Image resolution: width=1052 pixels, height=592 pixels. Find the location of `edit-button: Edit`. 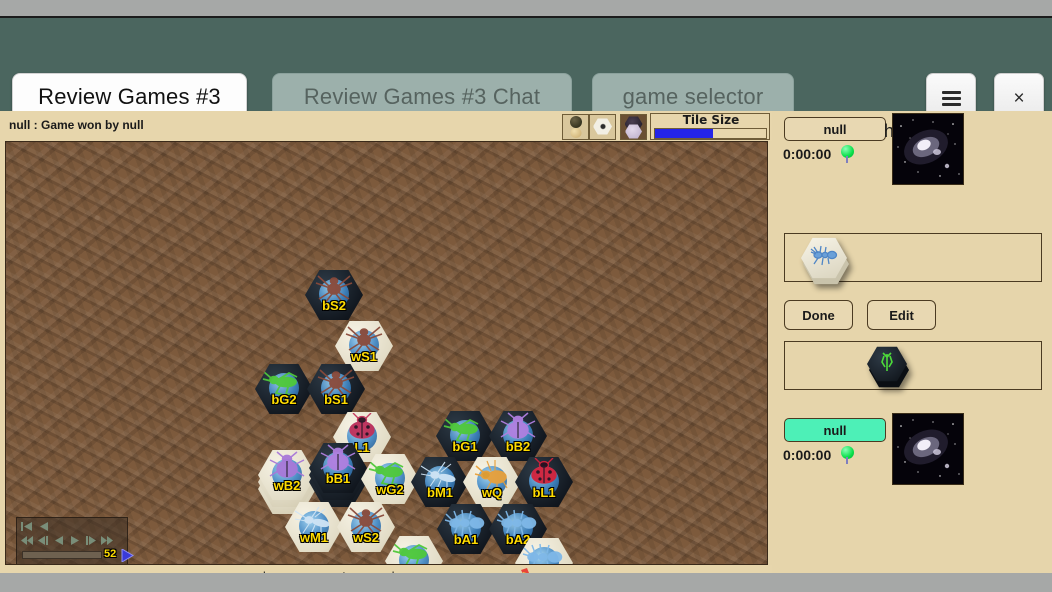

edit-button: Edit is located at coordinates (901, 315).